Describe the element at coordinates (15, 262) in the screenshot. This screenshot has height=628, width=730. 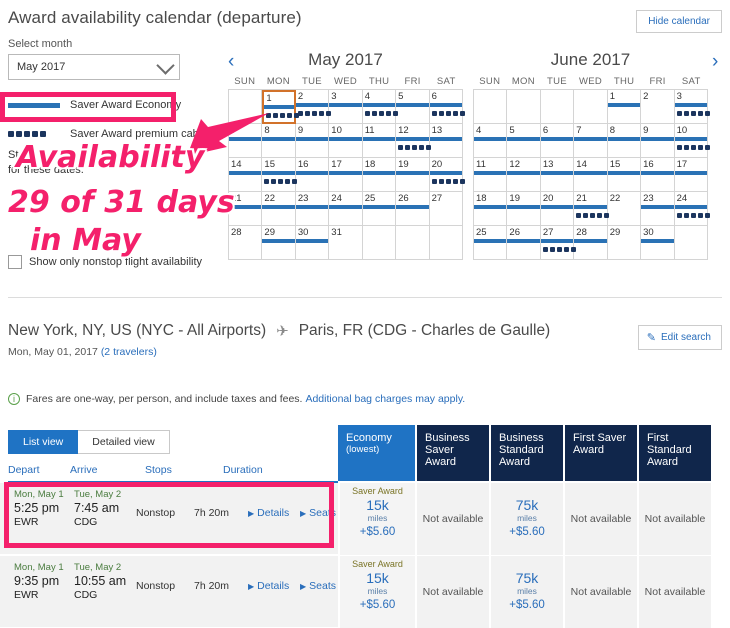
I see `nonstop-checkbox` at that location.